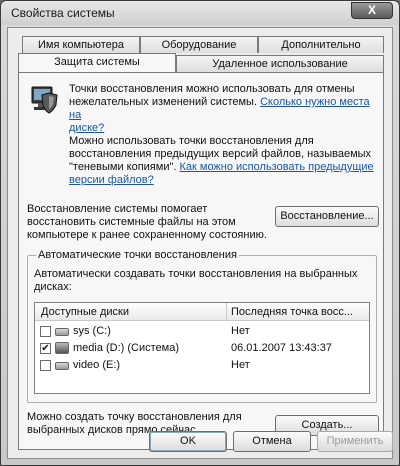 This screenshot has width=400, height=466. I want to click on tab-system-protection: Защита системы, so click(97, 62).